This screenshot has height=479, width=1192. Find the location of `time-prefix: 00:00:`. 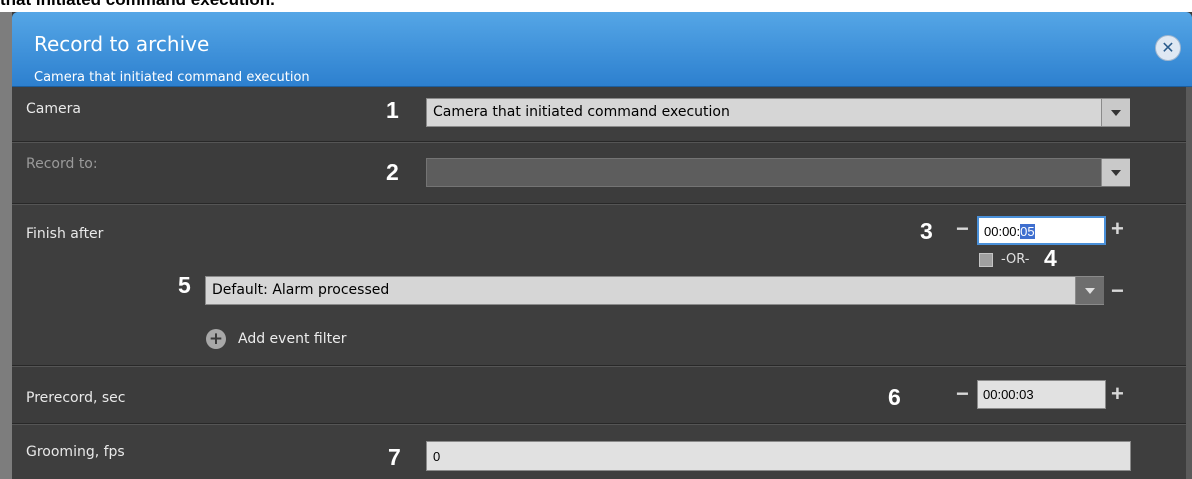

time-prefix: 00:00: is located at coordinates (1002, 231).